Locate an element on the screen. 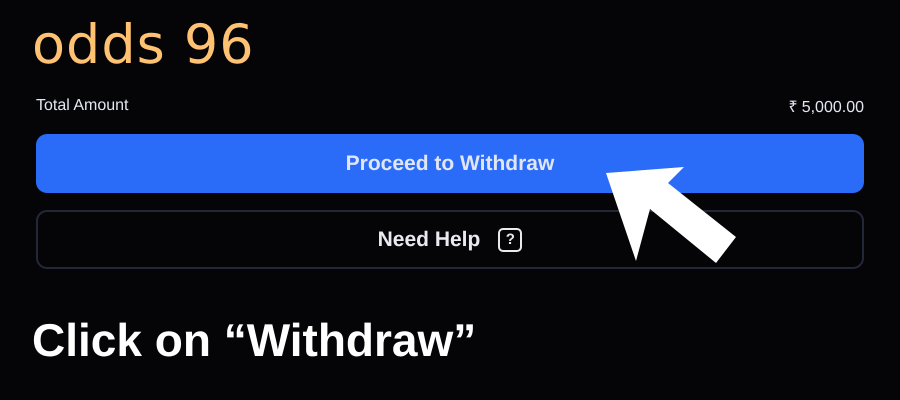 The image size is (900, 400). arrow-icon is located at coordinates (672, 216).